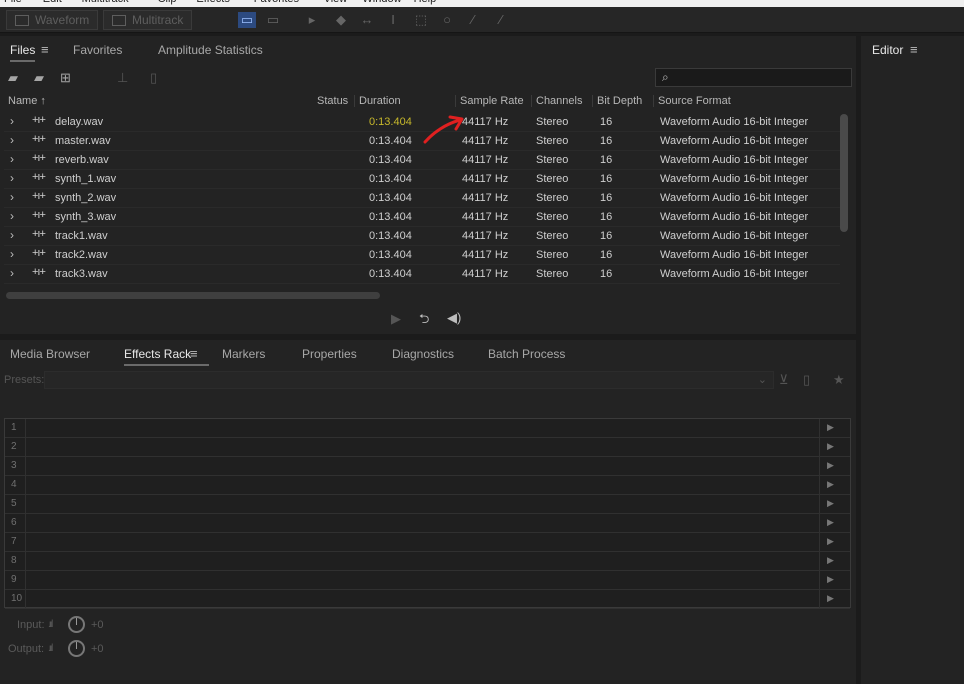 This screenshot has height=684, width=964. Describe the element at coordinates (52, 2) in the screenshot. I see `menu-edit: Edit` at that location.